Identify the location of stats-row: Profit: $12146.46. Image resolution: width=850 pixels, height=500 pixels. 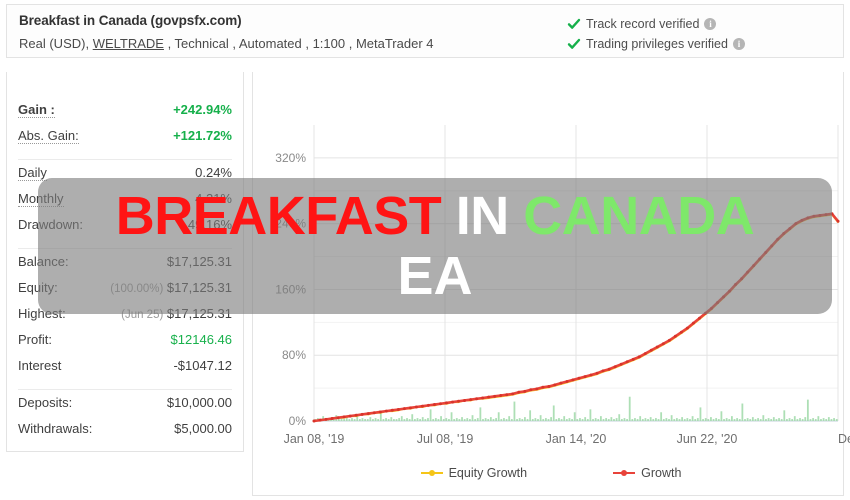
(125, 345).